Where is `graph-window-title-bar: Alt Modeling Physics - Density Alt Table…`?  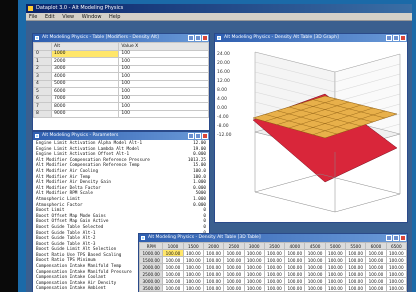
graph-window-title-bar: Alt Modeling Physics - Density Alt Table… is located at coordinates (311, 38).